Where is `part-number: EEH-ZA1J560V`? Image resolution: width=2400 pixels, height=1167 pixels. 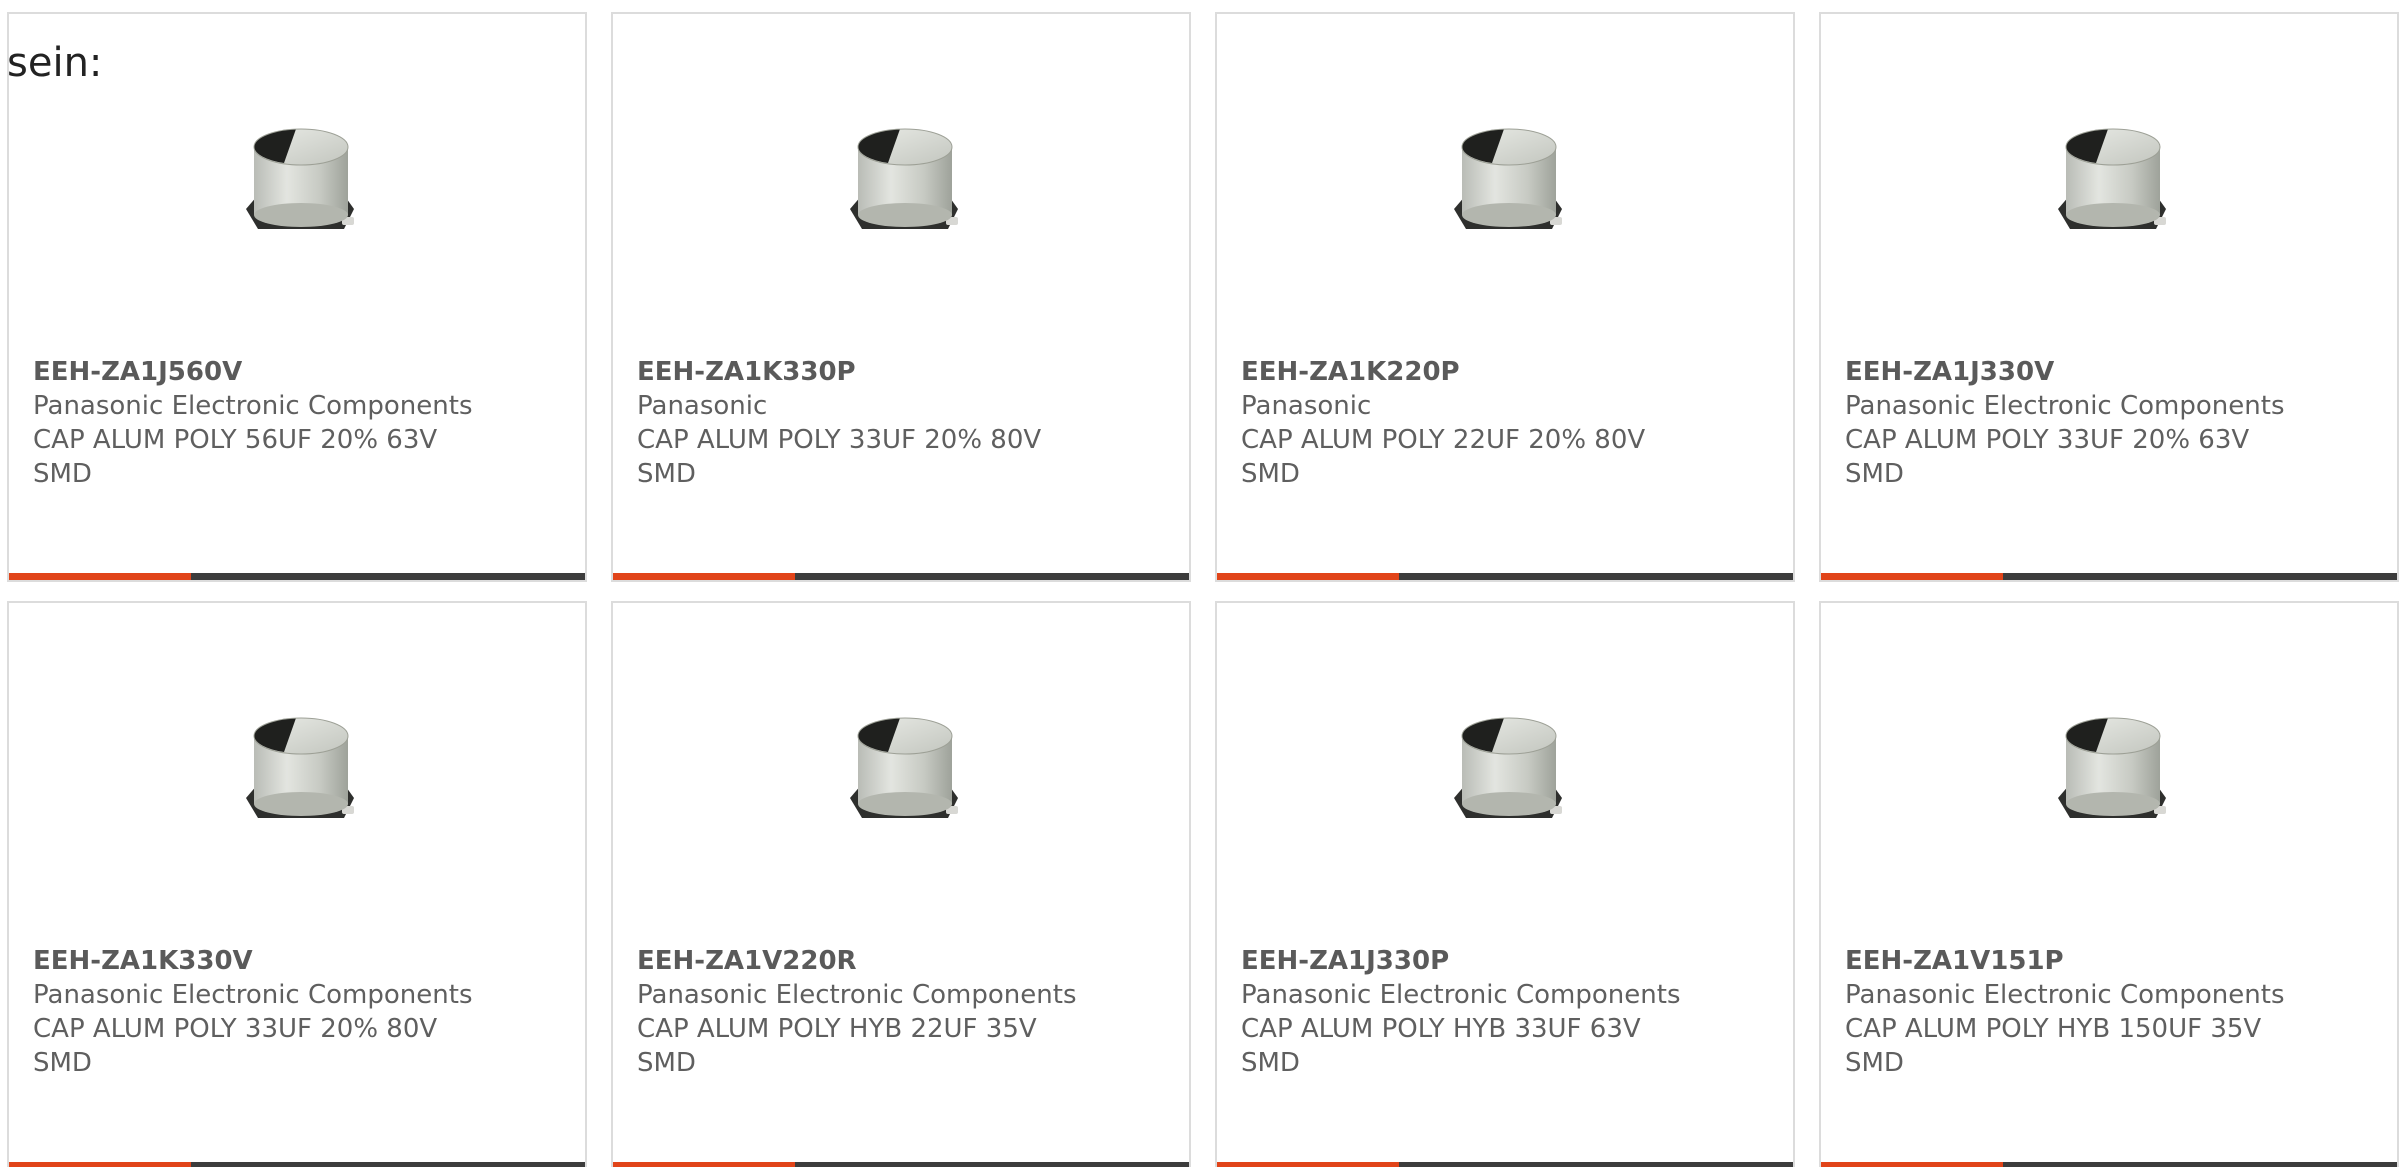 part-number: EEH-ZA1J560V is located at coordinates (138, 372).